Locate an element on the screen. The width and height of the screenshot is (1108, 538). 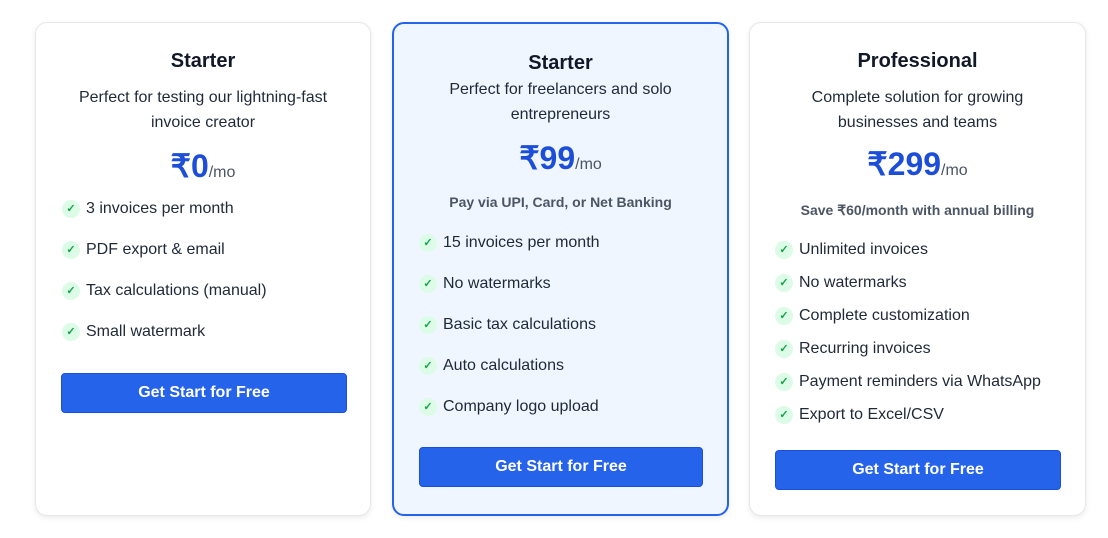
price-amount: ₹99 is located at coordinates (547, 158).